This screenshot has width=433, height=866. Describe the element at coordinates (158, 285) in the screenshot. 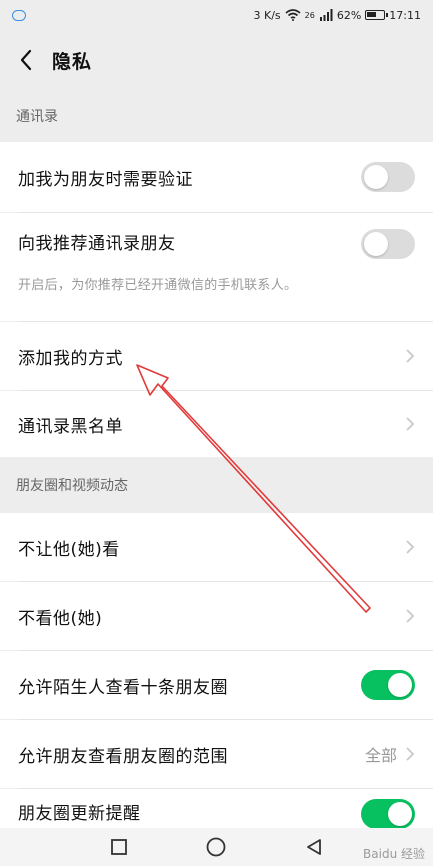

I see `recommend-contacts-note: 开启后，为你推荐已经开通微信的手机联系人。` at that location.